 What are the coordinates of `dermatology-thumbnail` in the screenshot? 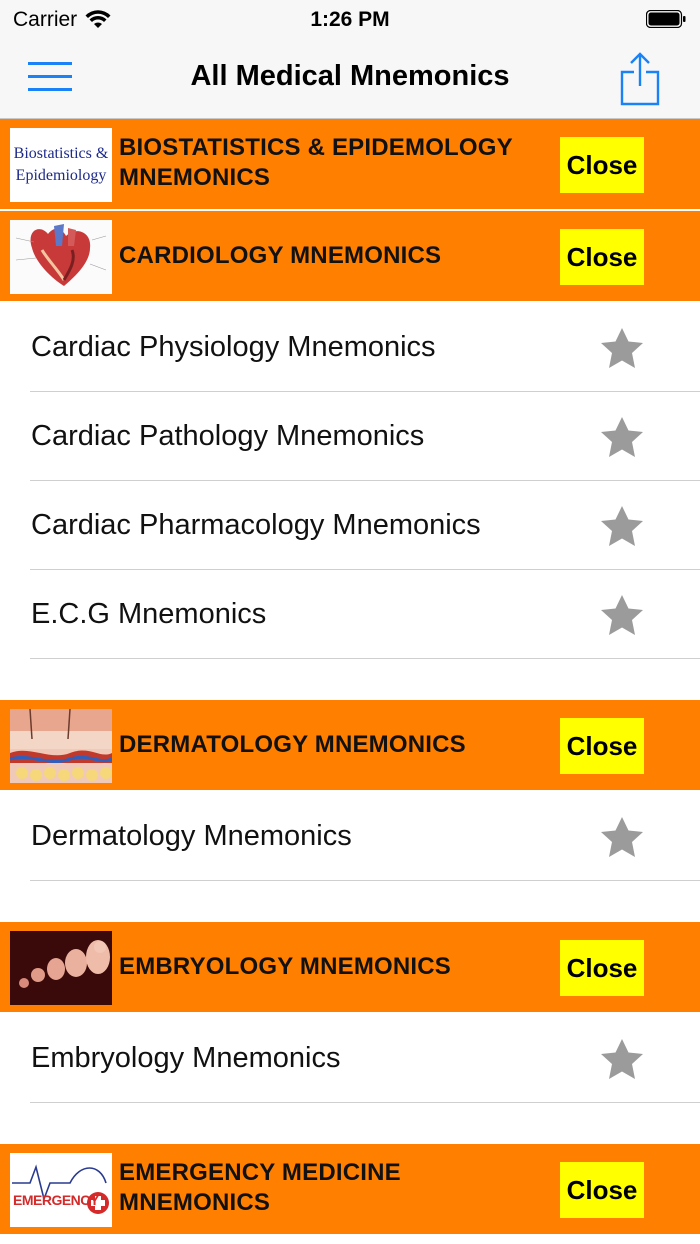 It's located at (61, 746).